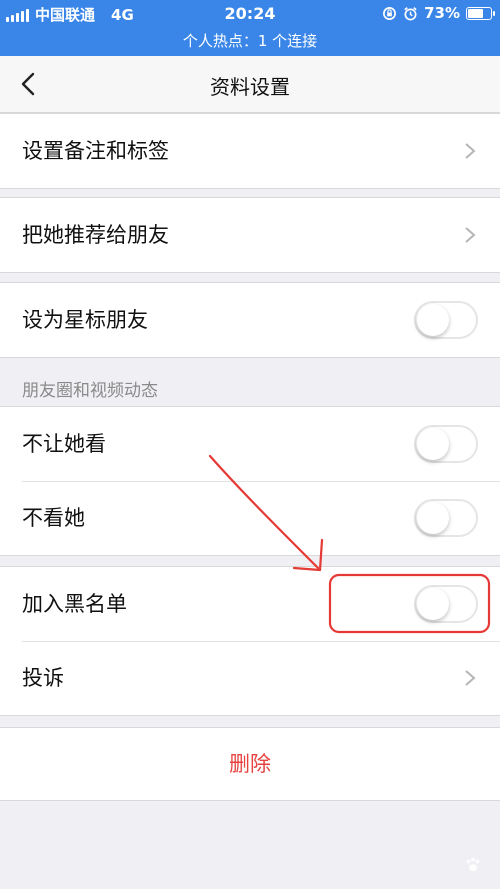 The width and height of the screenshot is (500, 889). I want to click on row-label: 投诉, so click(43, 678).